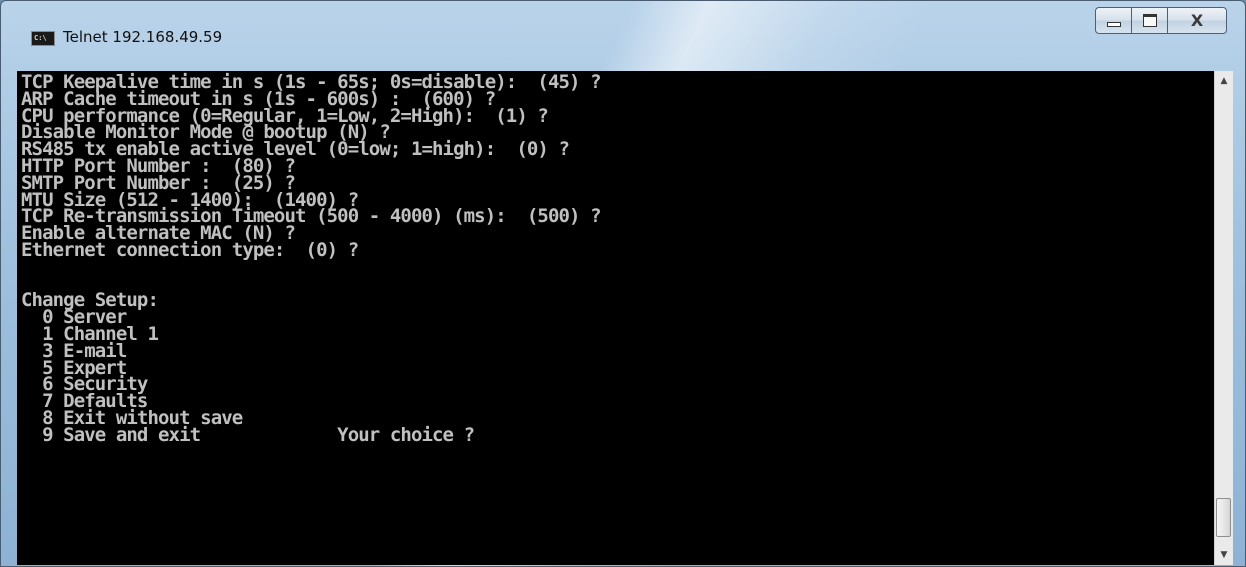 The width and height of the screenshot is (1246, 567). What do you see at coordinates (1224, 555) in the screenshot?
I see `scroll-down-arrow-icon: ▼` at bounding box center [1224, 555].